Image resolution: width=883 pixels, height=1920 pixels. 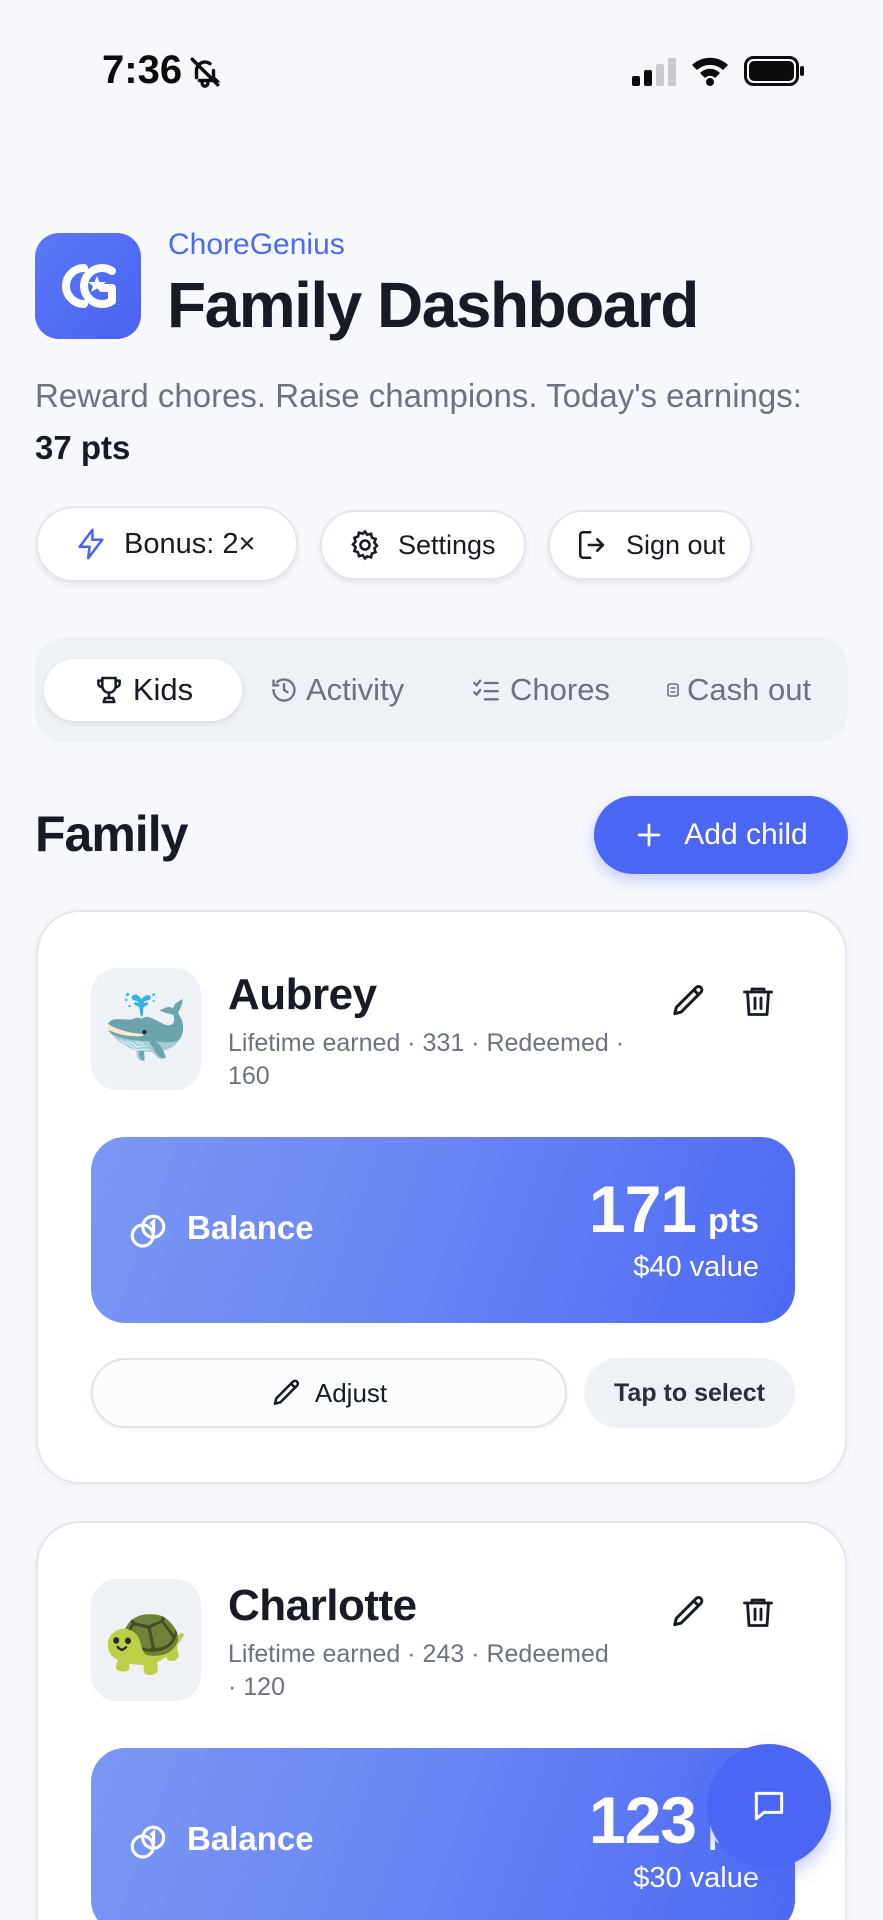 What do you see at coordinates (418, 1654) in the screenshot?
I see `child-stats-line: Lifetime earned · 243 · Redeemed` at bounding box center [418, 1654].